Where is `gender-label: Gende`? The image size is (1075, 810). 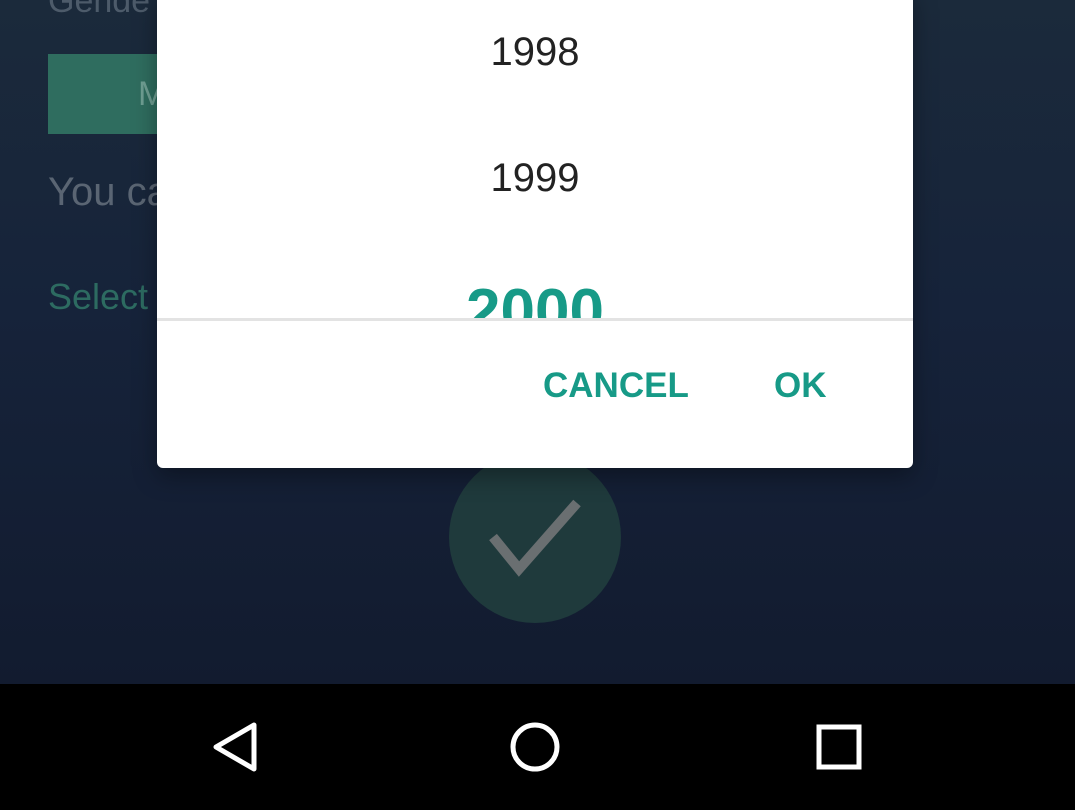
gender-label: Gende is located at coordinates (99, 10).